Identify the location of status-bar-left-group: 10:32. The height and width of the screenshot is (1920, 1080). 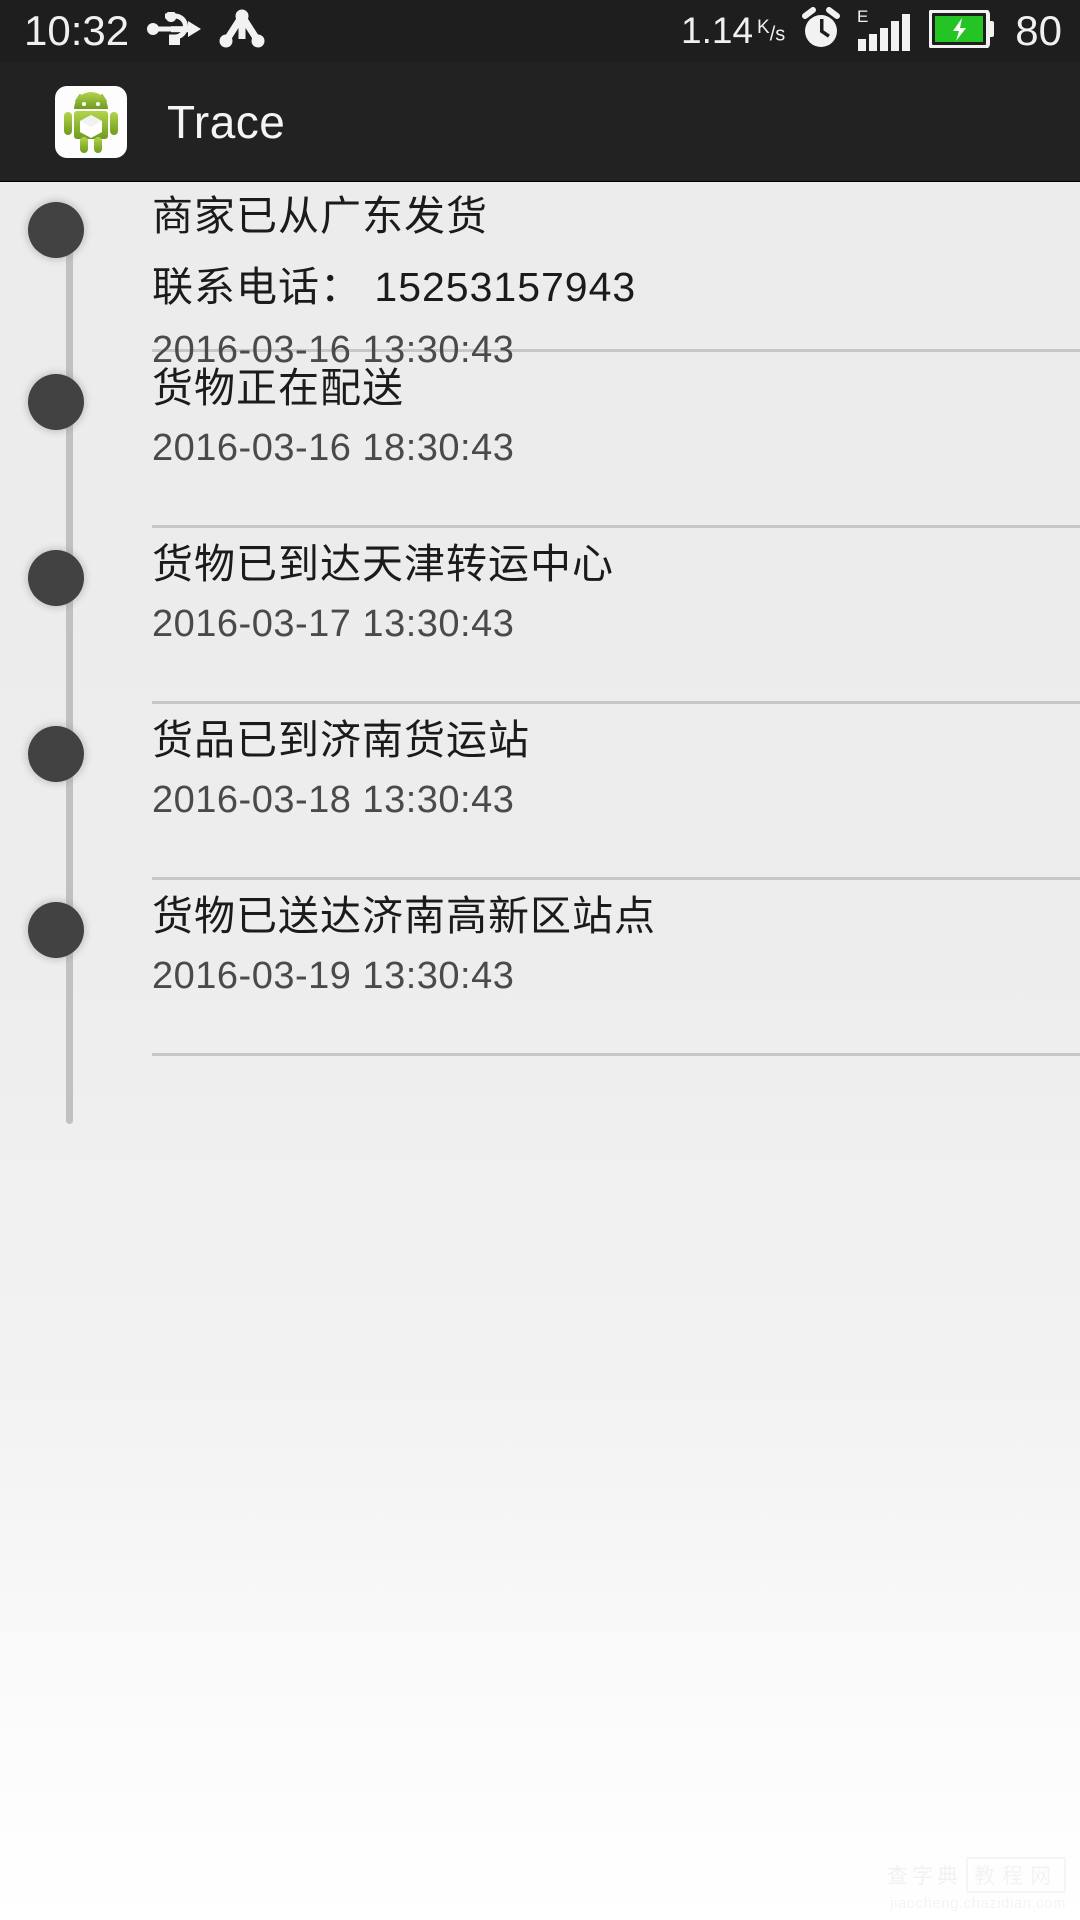
(144, 31).